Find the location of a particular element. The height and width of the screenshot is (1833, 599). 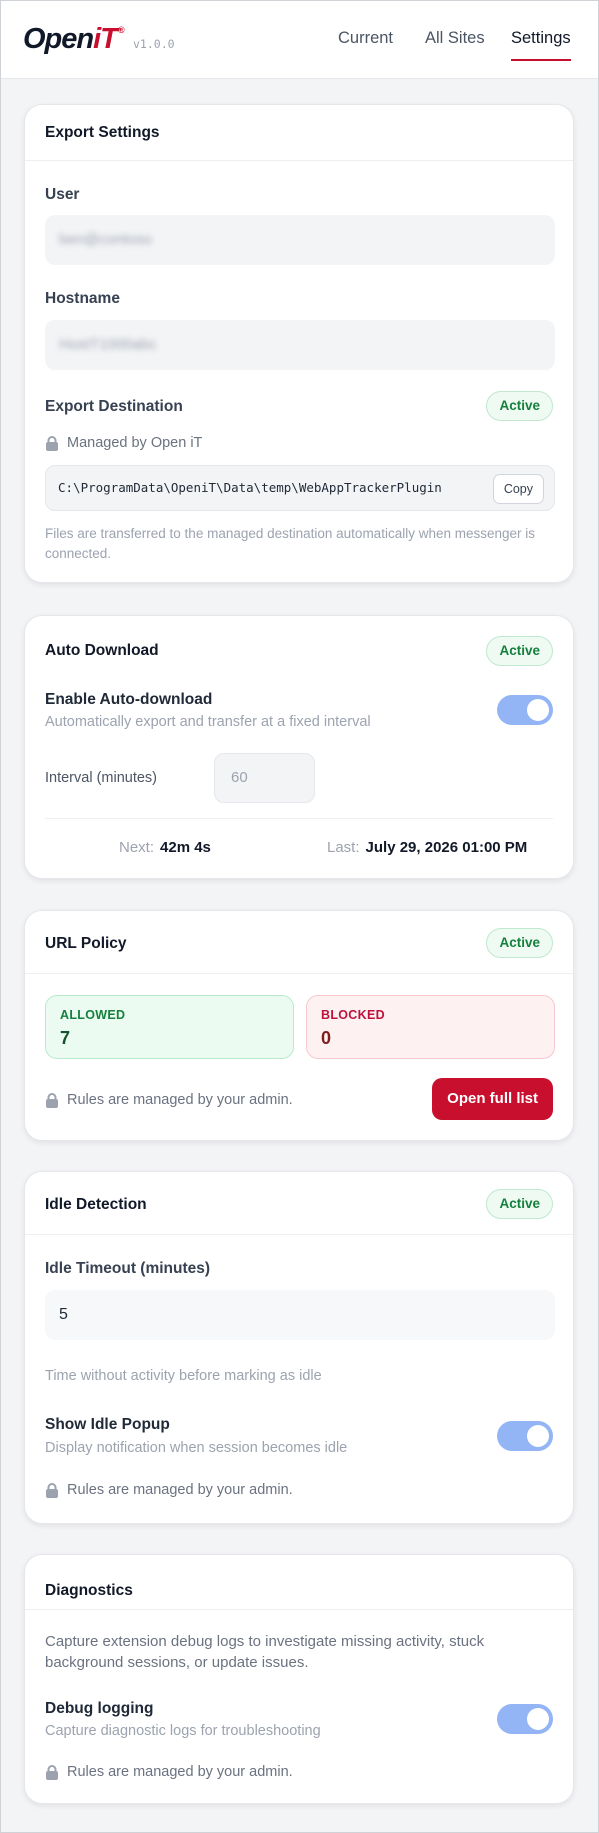

version-label: v1.0.0 is located at coordinates (154, 44).